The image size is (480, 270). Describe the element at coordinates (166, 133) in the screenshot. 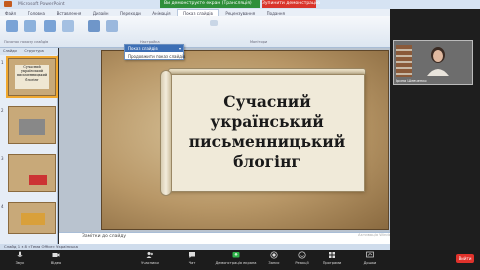

I see `scroll-roll-left` at that location.